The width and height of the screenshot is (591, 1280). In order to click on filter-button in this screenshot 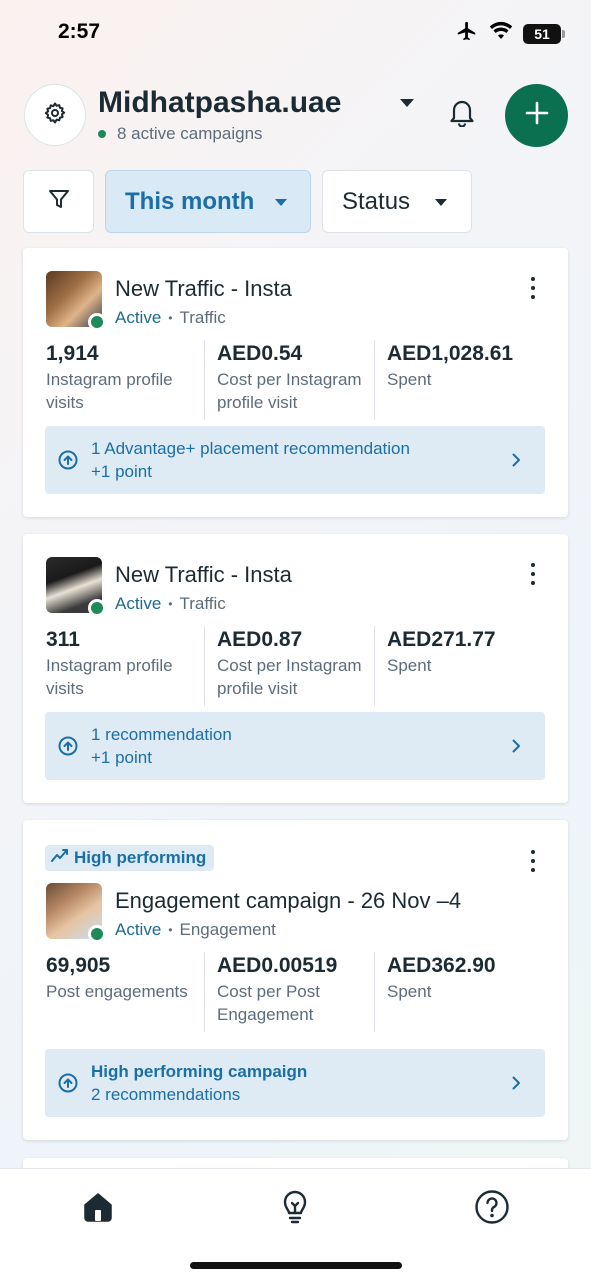, I will do `click(58, 201)`.